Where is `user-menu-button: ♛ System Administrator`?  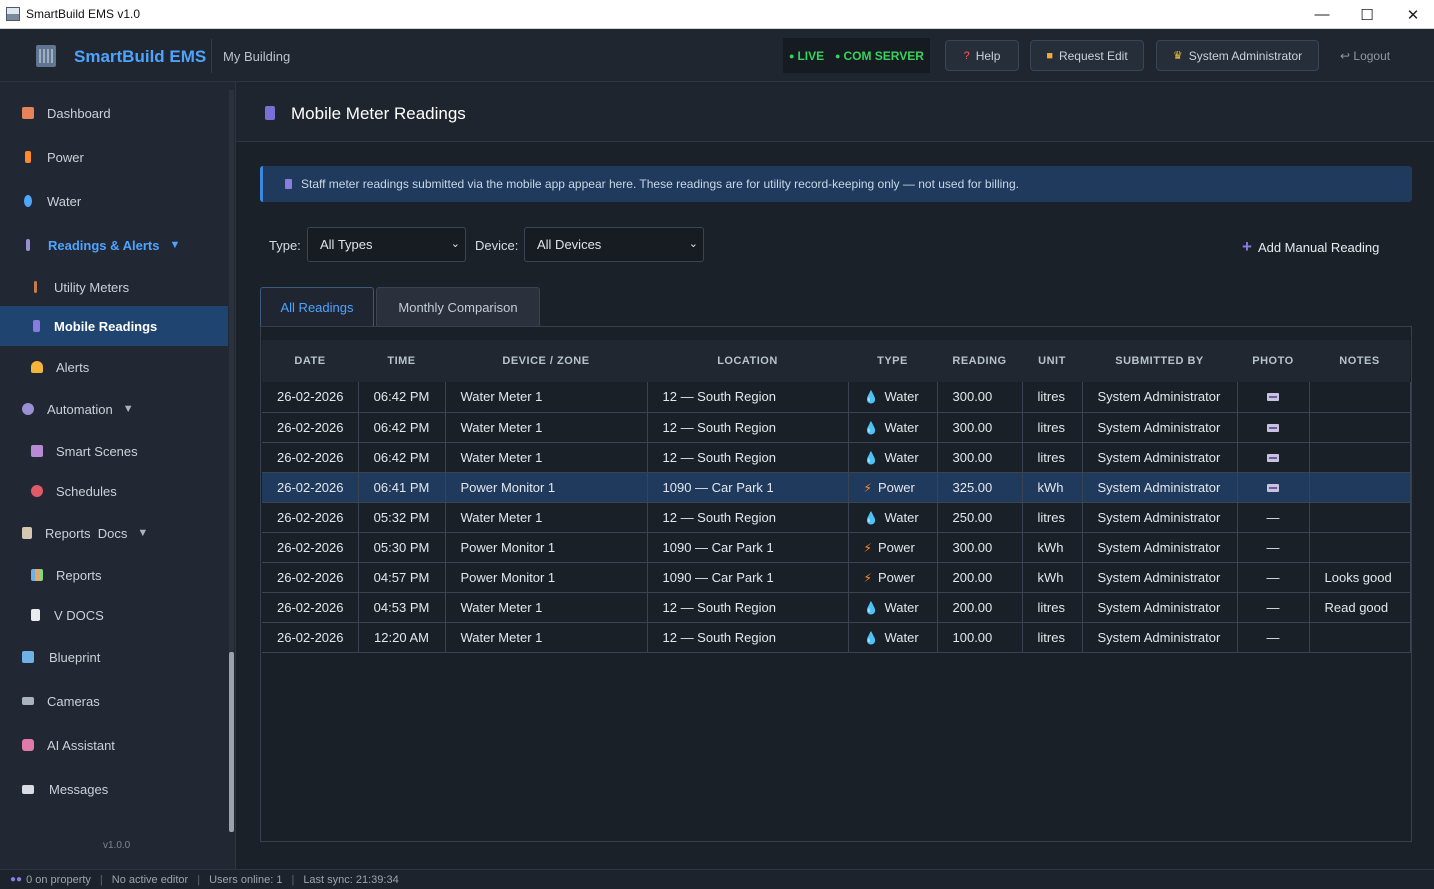
user-menu-button: ♛ System Administrator is located at coordinates (1237, 55).